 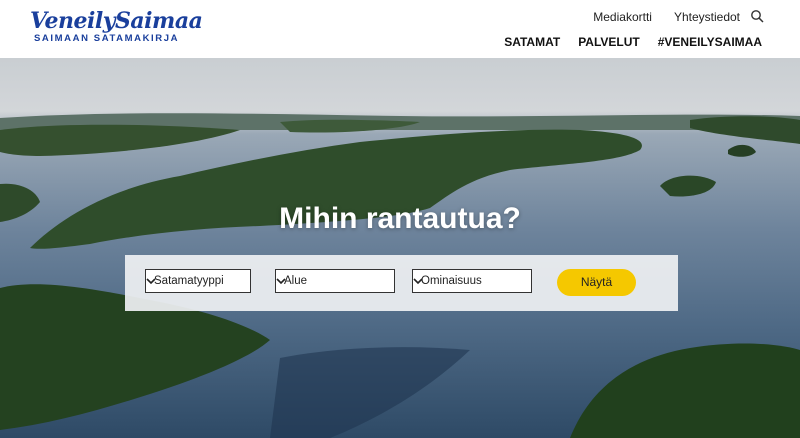 What do you see at coordinates (596, 282) in the screenshot?
I see `show-results-button: Näytä` at bounding box center [596, 282].